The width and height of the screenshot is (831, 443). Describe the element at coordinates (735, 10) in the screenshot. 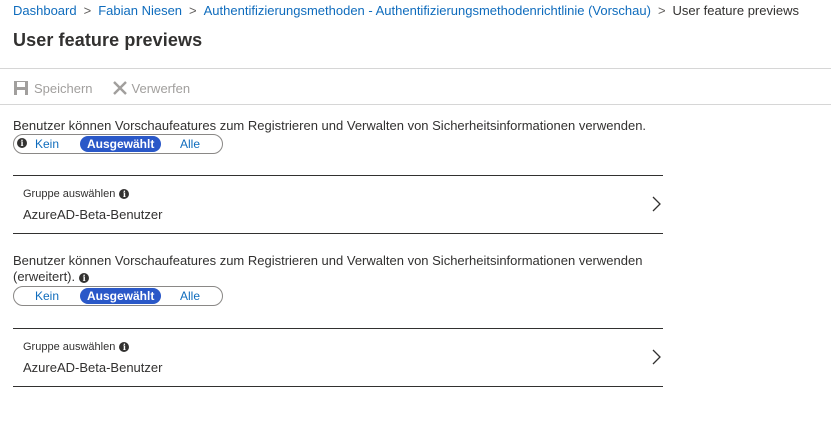

I see `breadcrumb-current: User feature previews` at that location.